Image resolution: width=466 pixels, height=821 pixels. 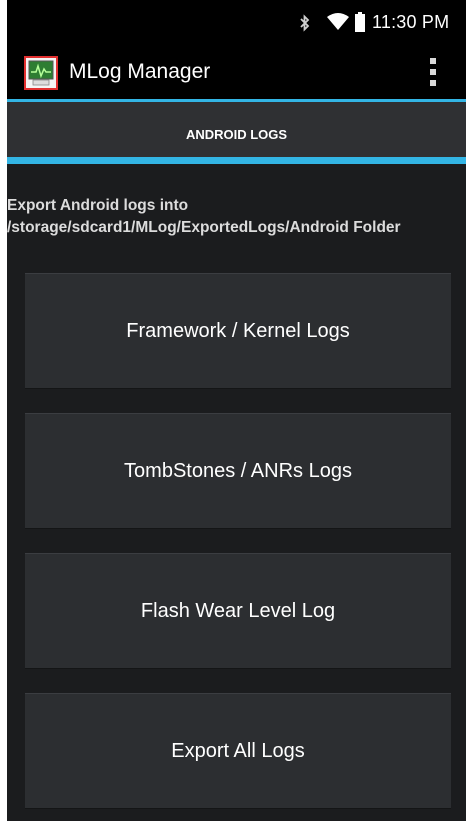 I want to click on battery-icon, so click(x=360, y=24).